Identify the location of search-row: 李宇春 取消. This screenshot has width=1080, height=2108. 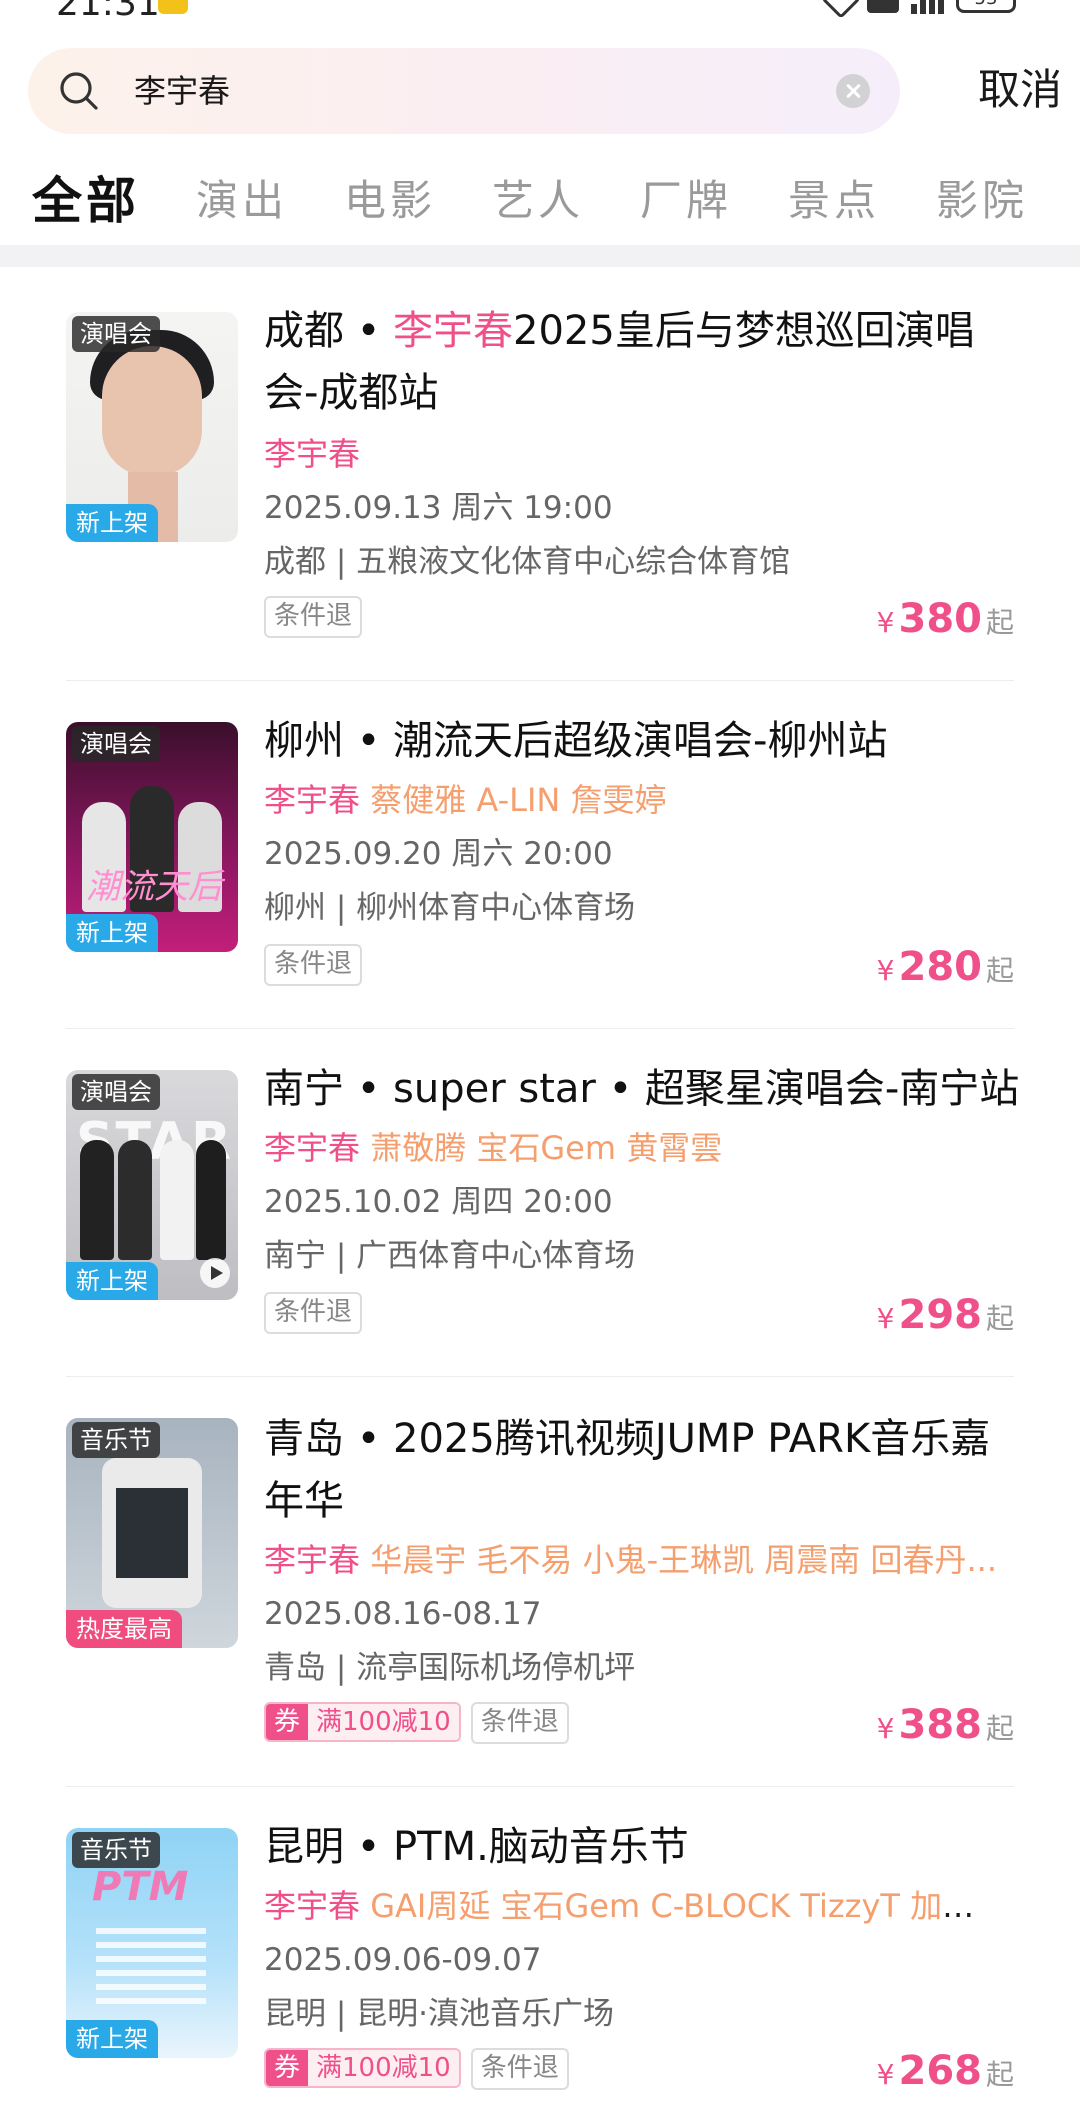
(545, 91).